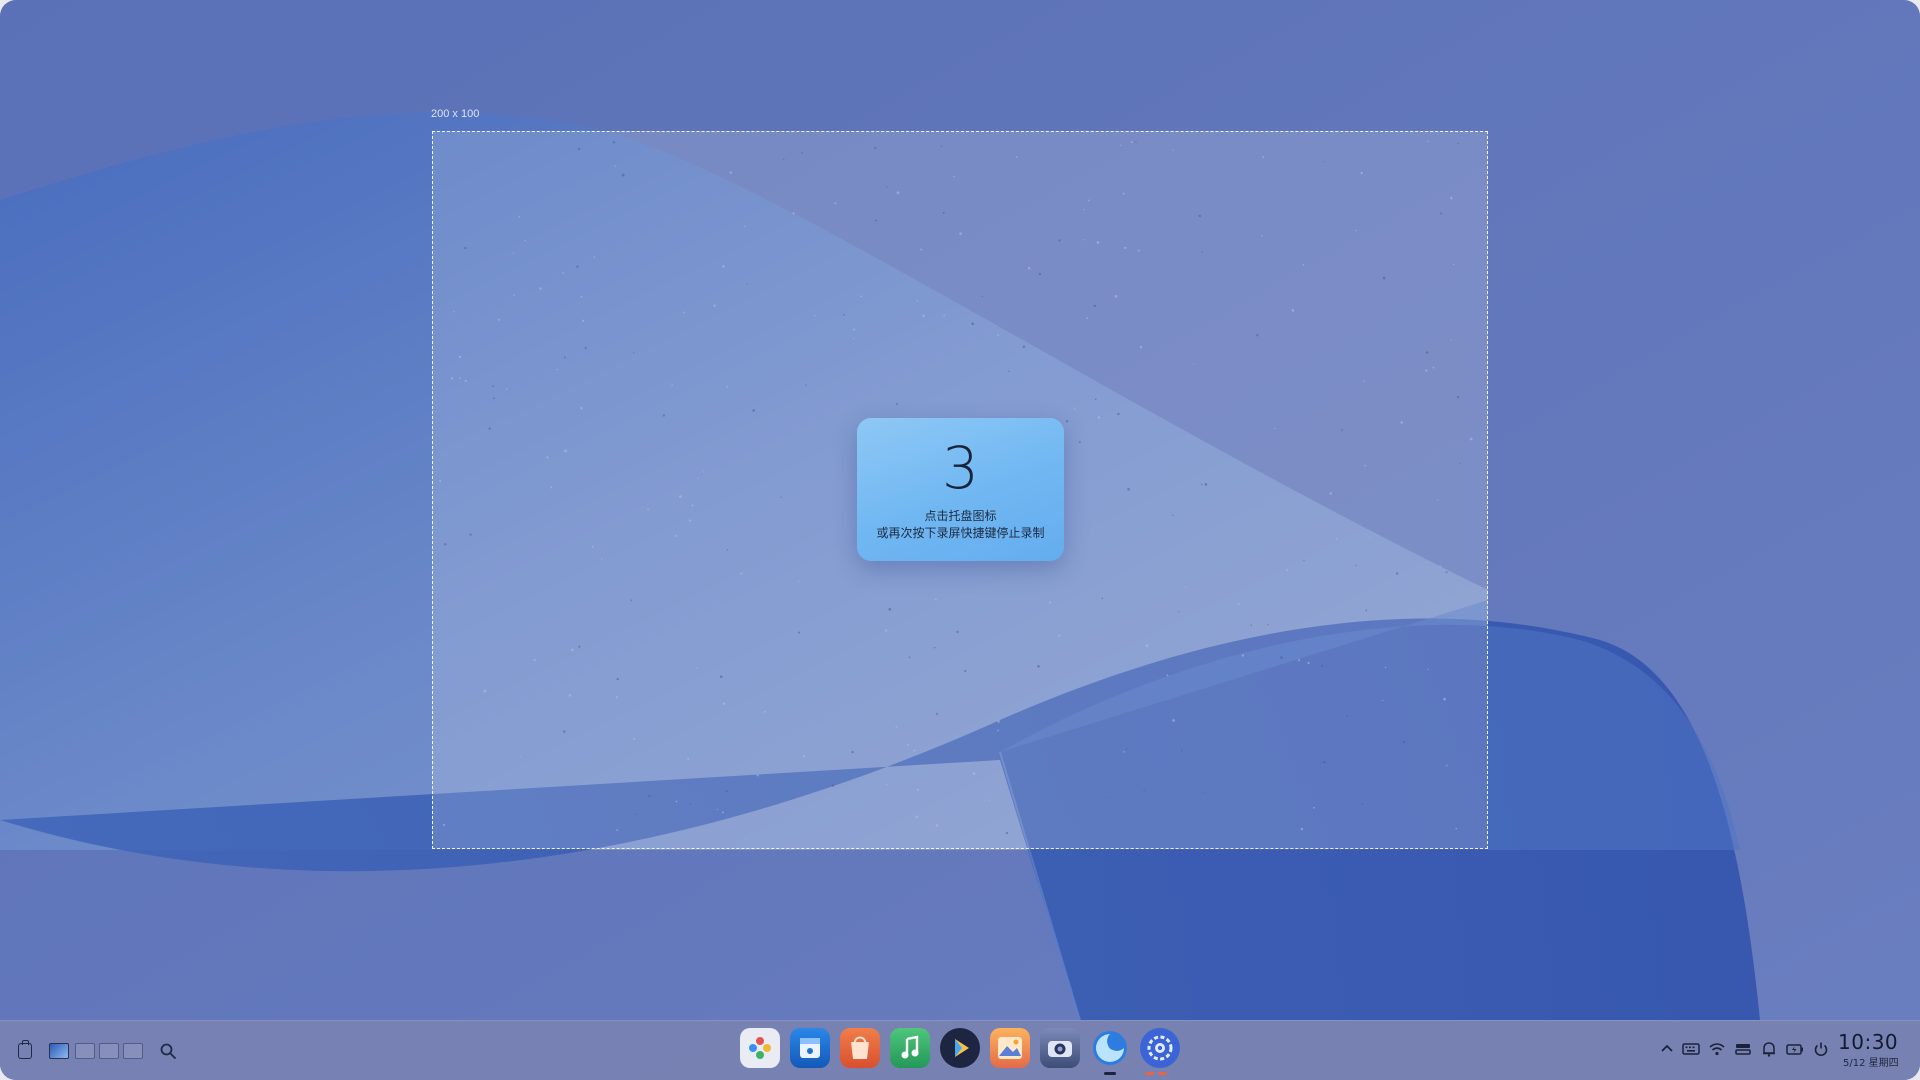  Describe the element at coordinates (1667, 1049) in the screenshot. I see `chevron-up-icon` at that location.